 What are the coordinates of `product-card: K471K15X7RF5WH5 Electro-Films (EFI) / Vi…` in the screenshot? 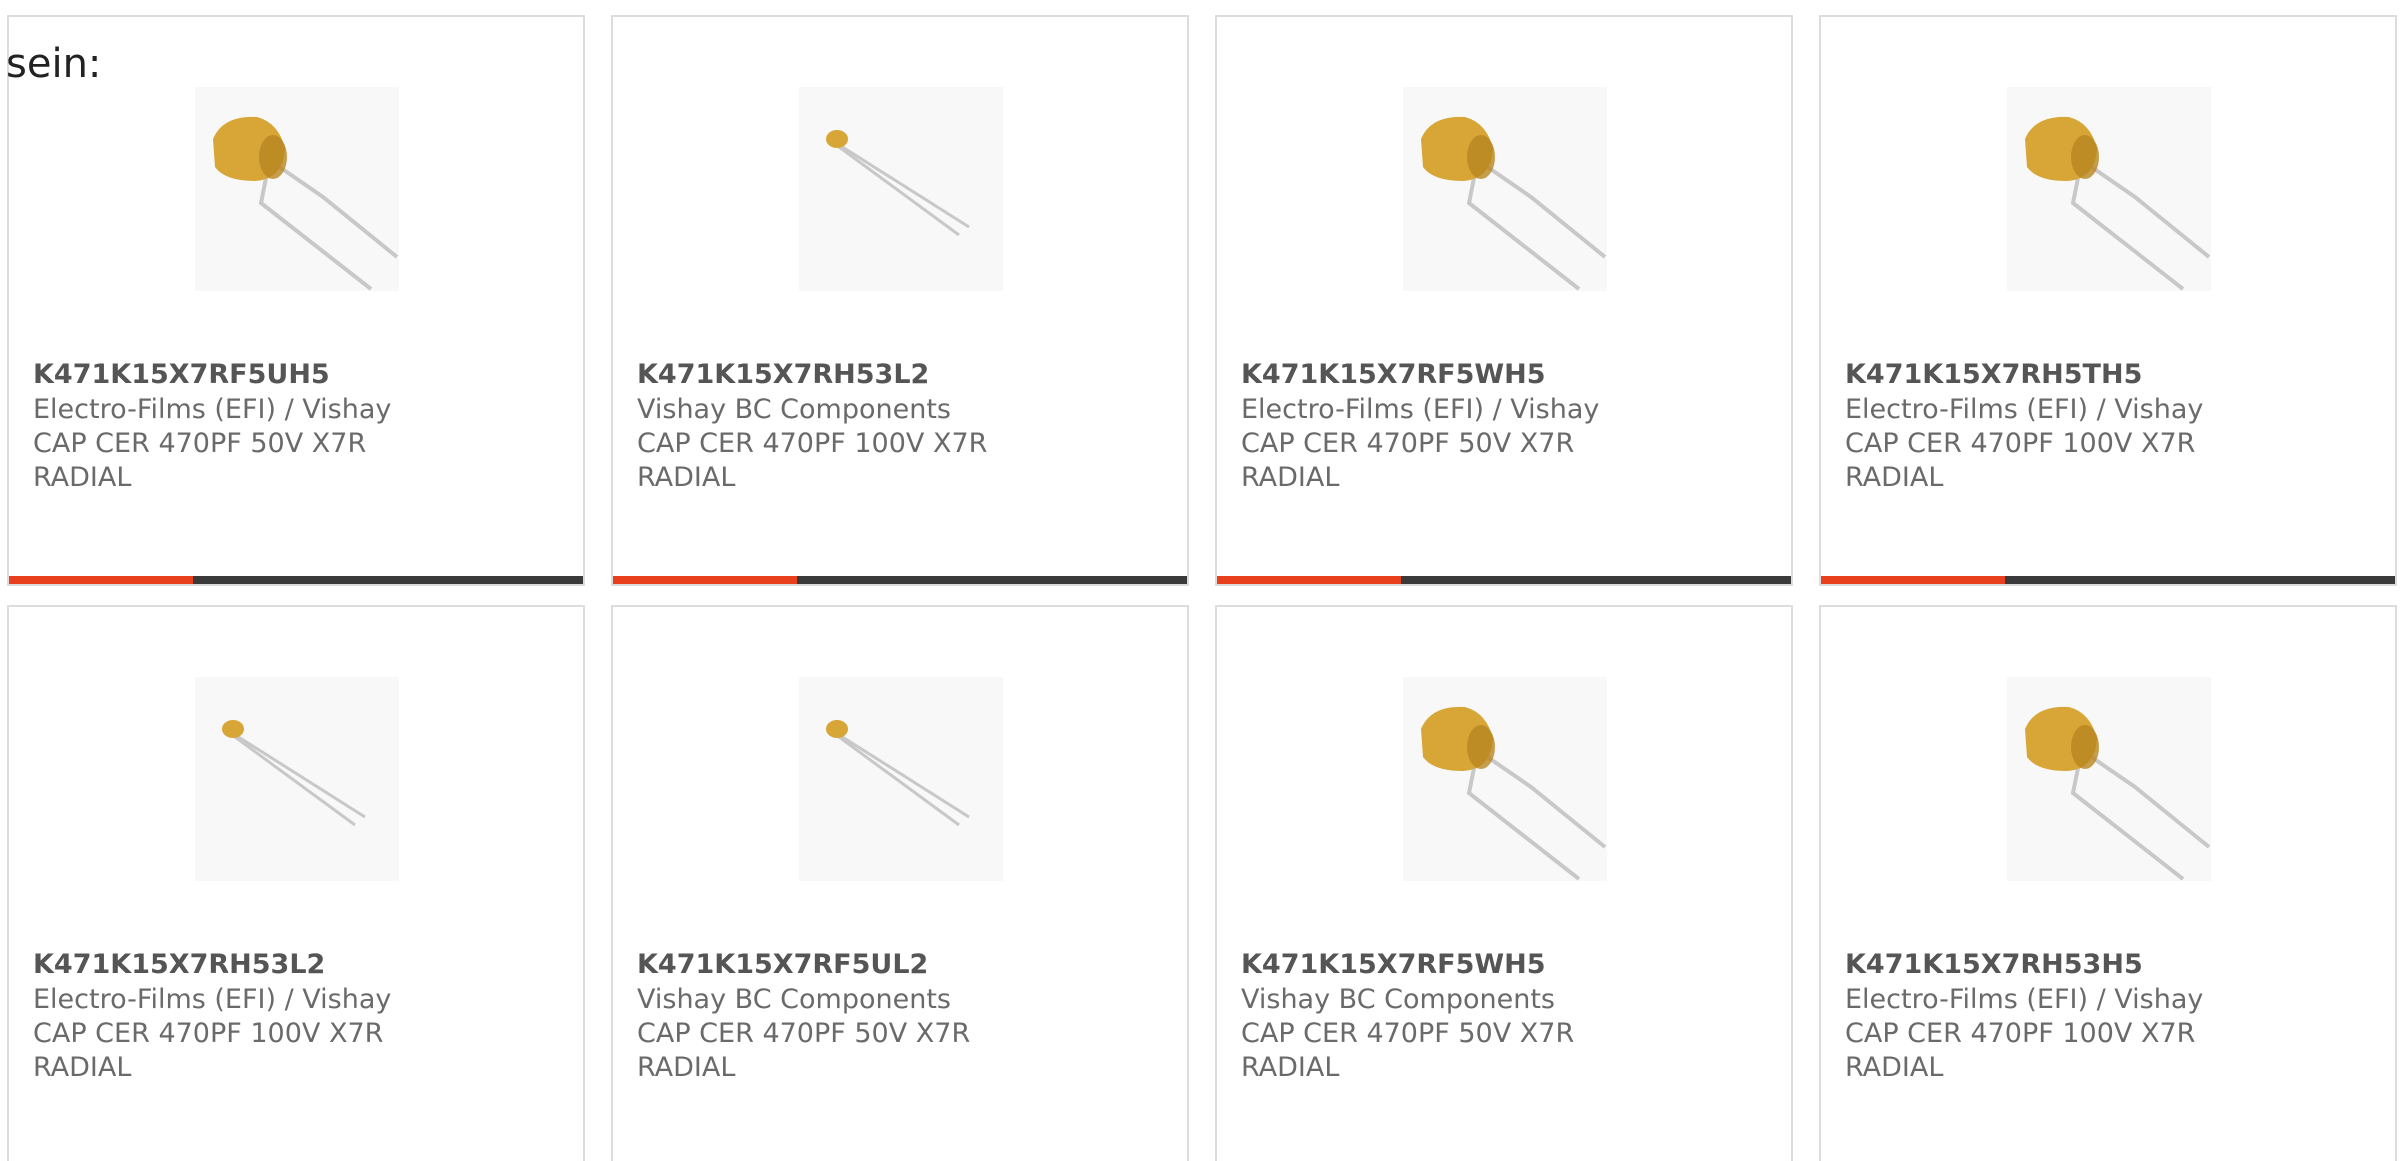 It's located at (1504, 300).